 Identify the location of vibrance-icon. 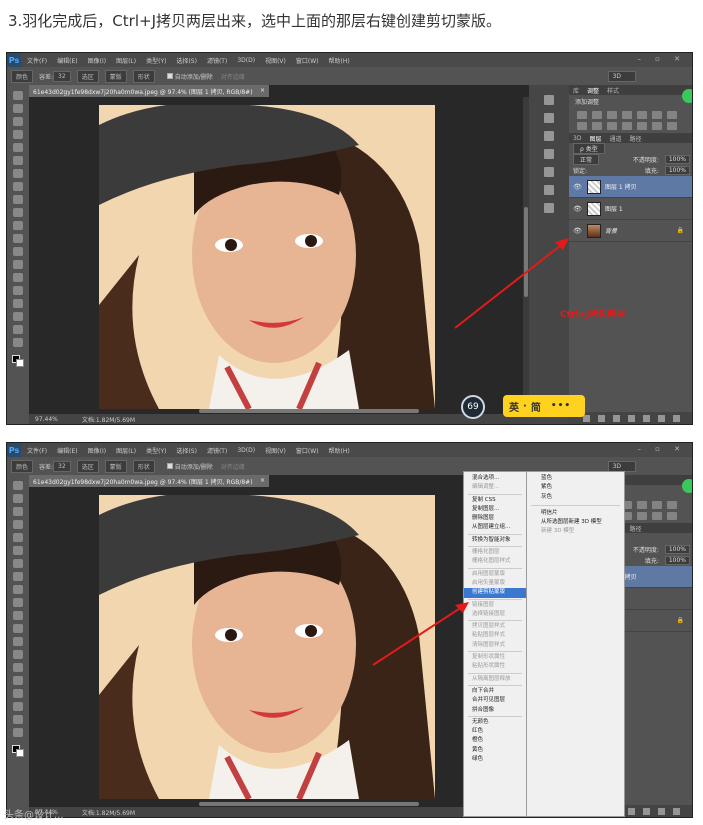
(642, 115).